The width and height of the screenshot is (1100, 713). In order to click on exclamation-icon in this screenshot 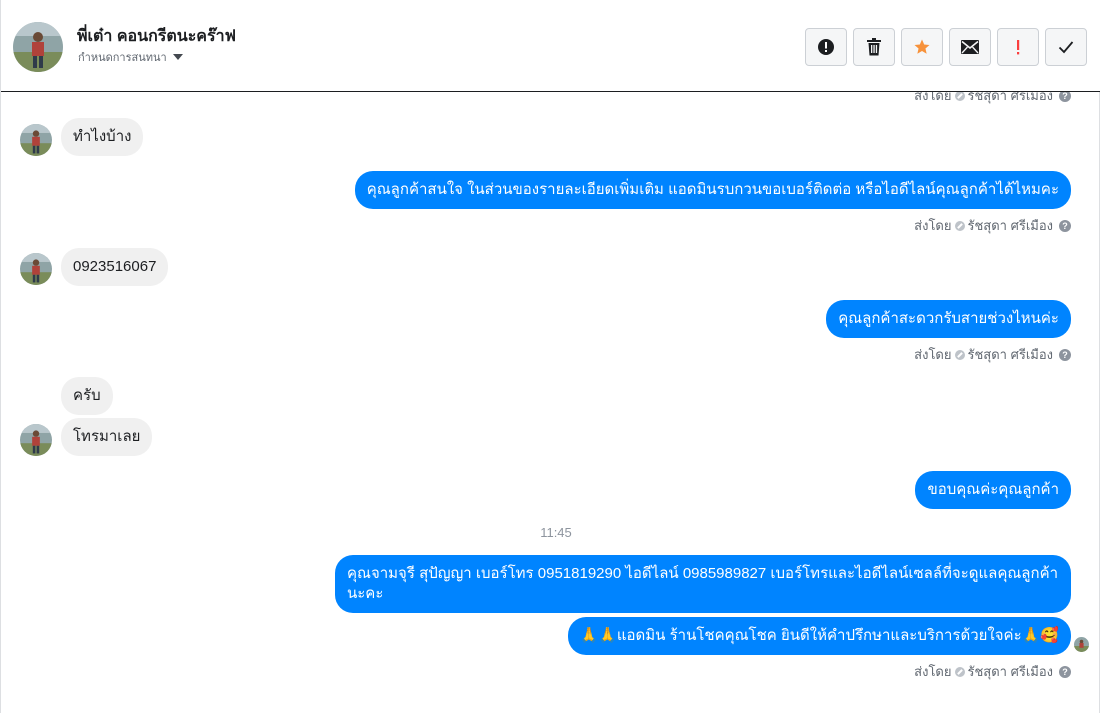, I will do `click(1018, 47)`.